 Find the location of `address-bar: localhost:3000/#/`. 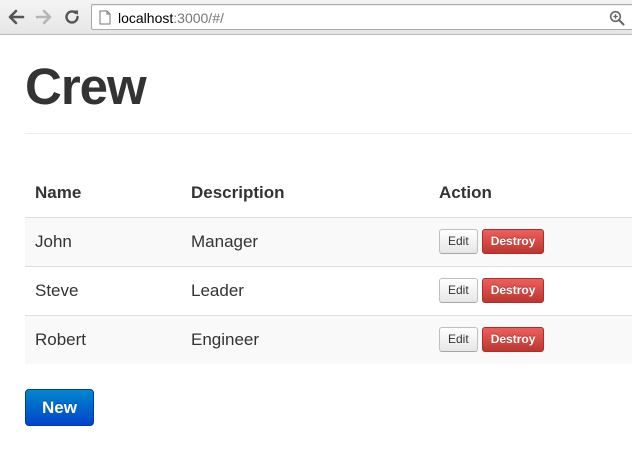

address-bar: localhost:3000/#/ is located at coordinates (361, 17).